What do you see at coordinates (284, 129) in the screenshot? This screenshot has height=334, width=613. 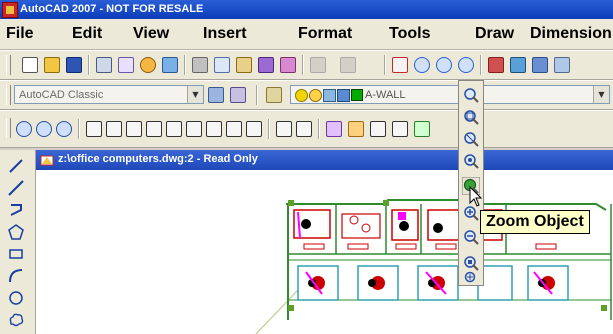 I see `snap-insert-icon` at bounding box center [284, 129].